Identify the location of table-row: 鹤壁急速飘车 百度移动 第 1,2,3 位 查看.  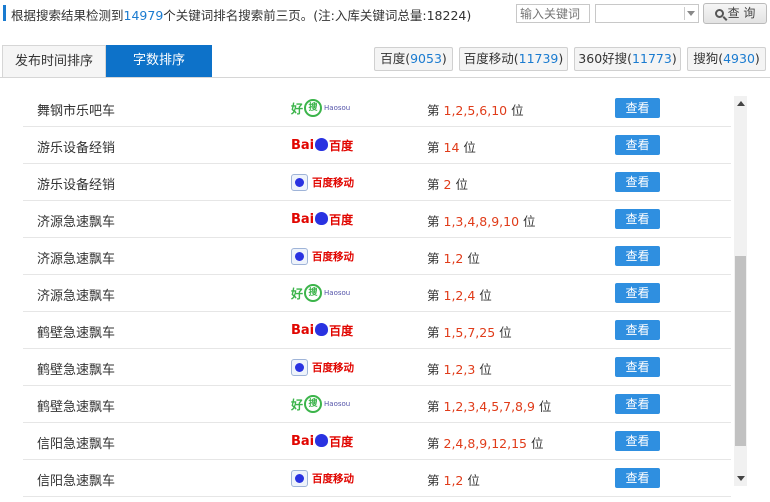
(377, 367).